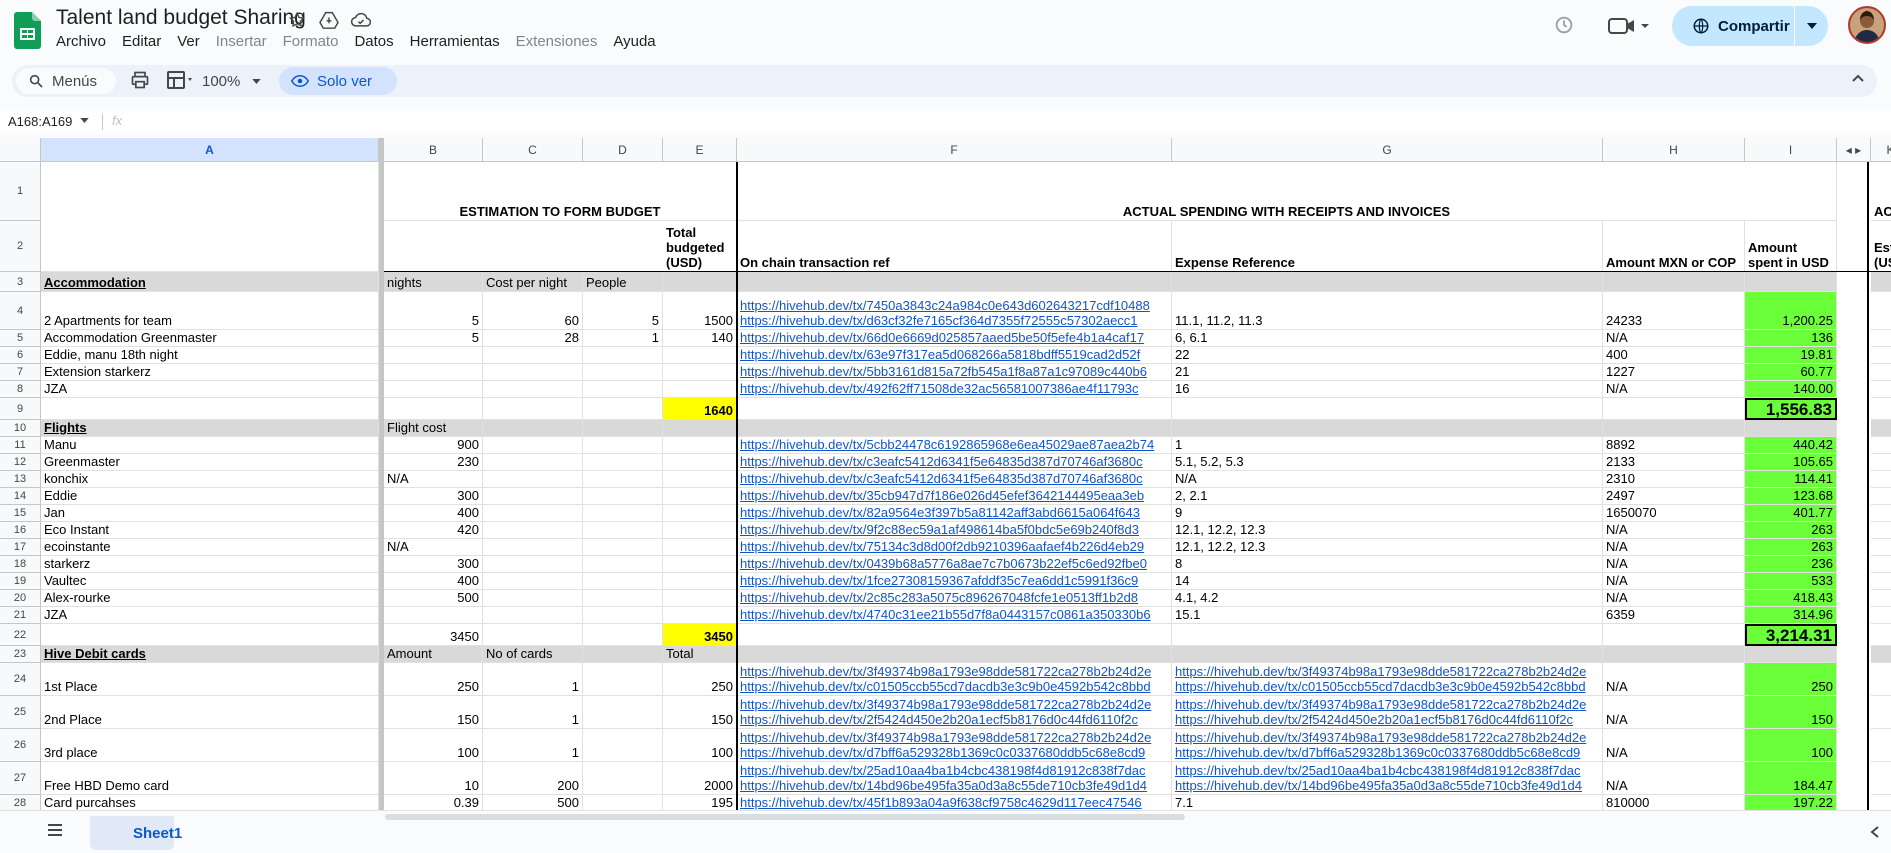 This screenshot has width=1891, height=853. What do you see at coordinates (533, 654) in the screenshot?
I see `section-label: No of cards` at bounding box center [533, 654].